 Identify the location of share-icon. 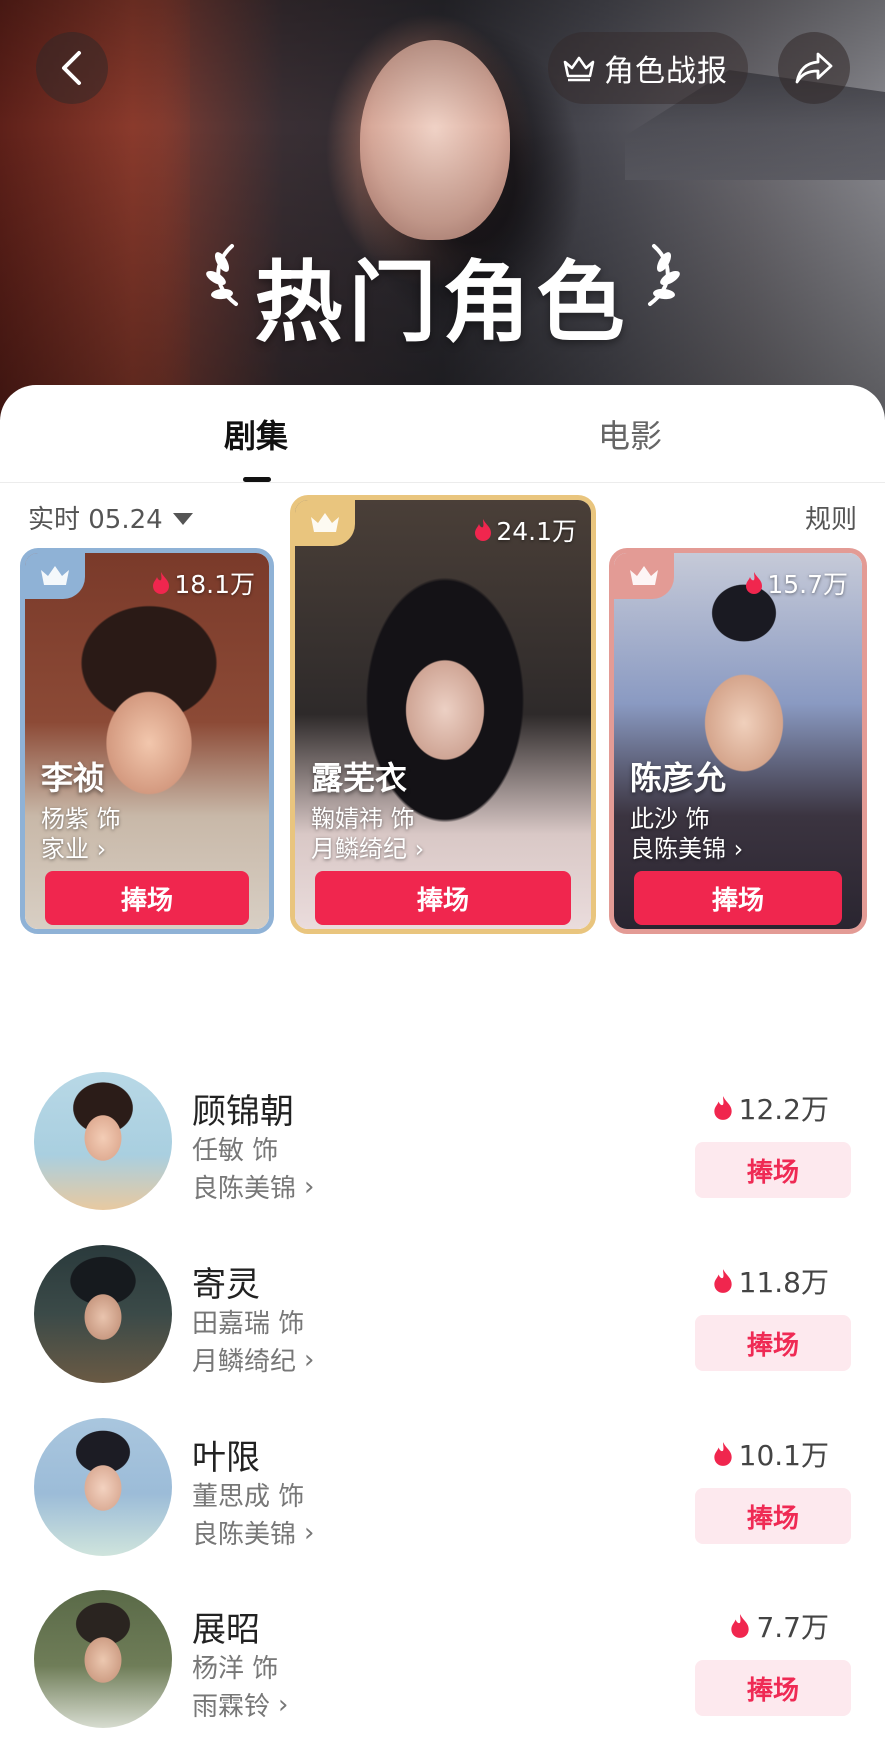
(814, 68).